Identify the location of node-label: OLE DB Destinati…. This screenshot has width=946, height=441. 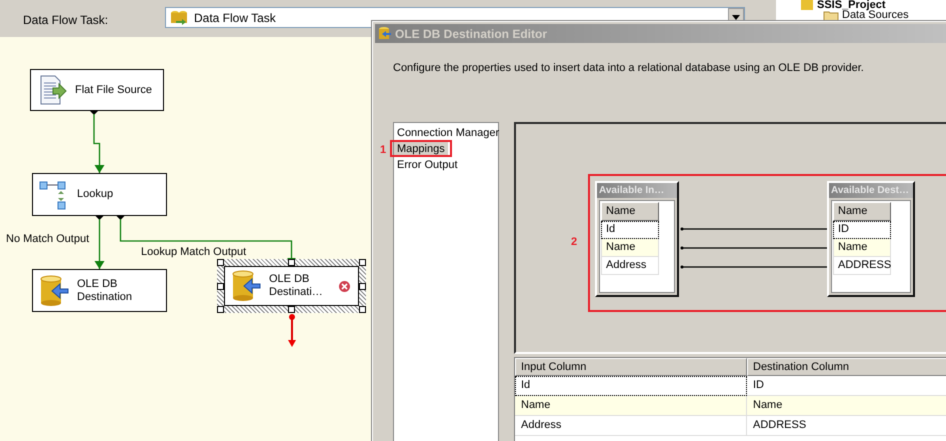
(296, 286).